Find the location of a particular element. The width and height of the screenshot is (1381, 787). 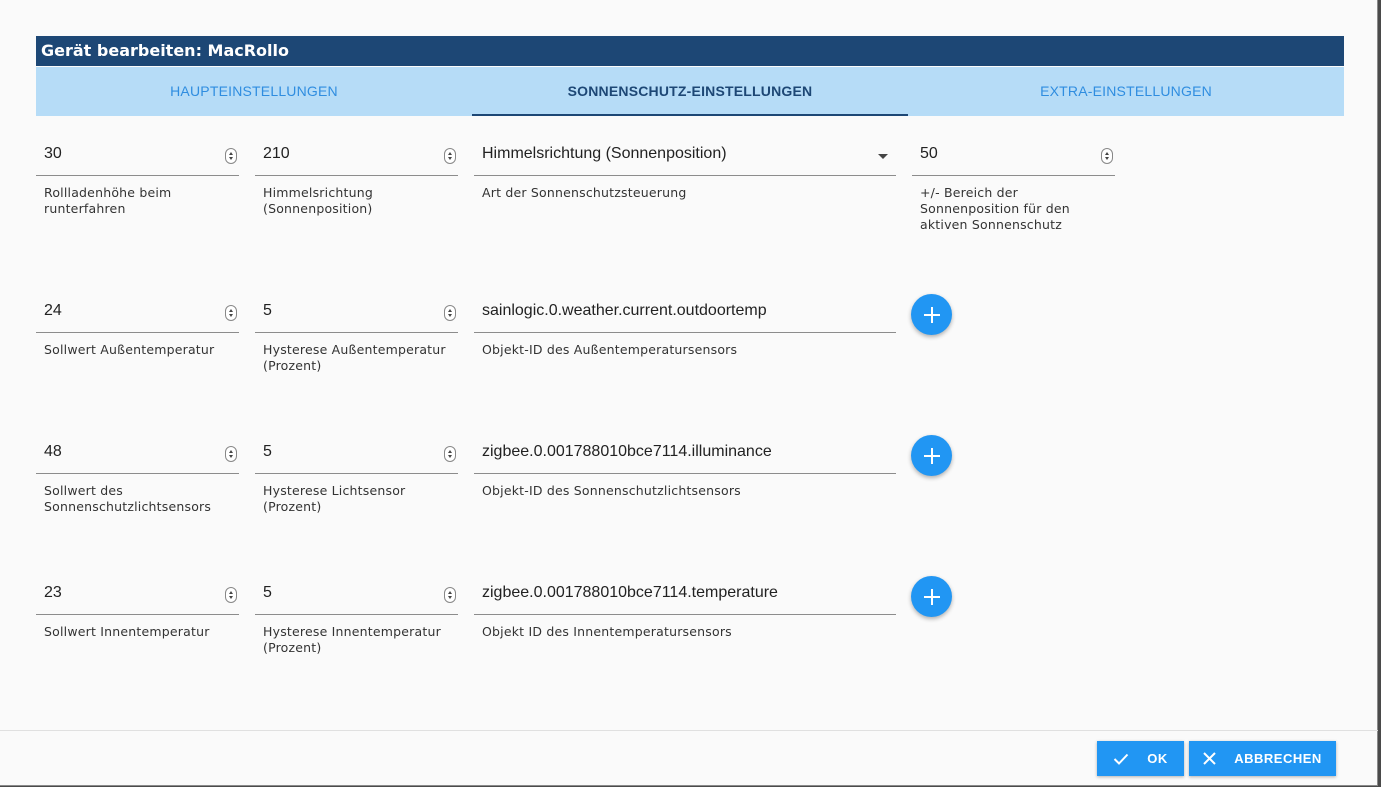

outside-temp-setpoint-input: 24 is located at coordinates (137, 312).